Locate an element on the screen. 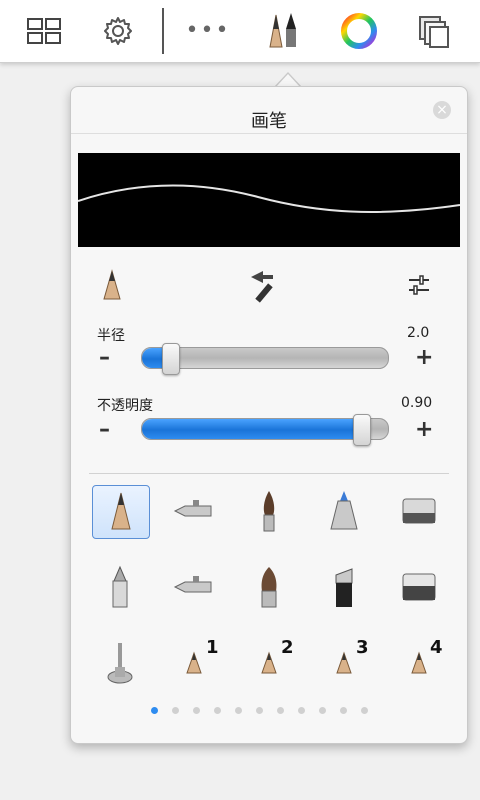 This screenshot has width=480, height=800. more-dots-icon: ••• is located at coordinates (208, 31).